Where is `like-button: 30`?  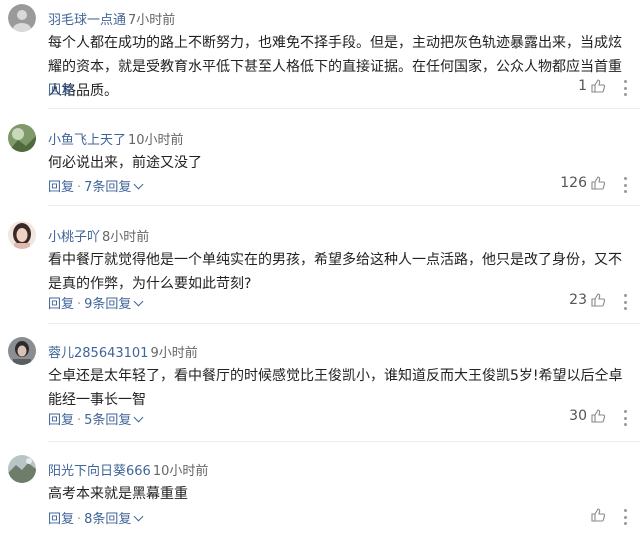
like-button: 30 is located at coordinates (587, 416).